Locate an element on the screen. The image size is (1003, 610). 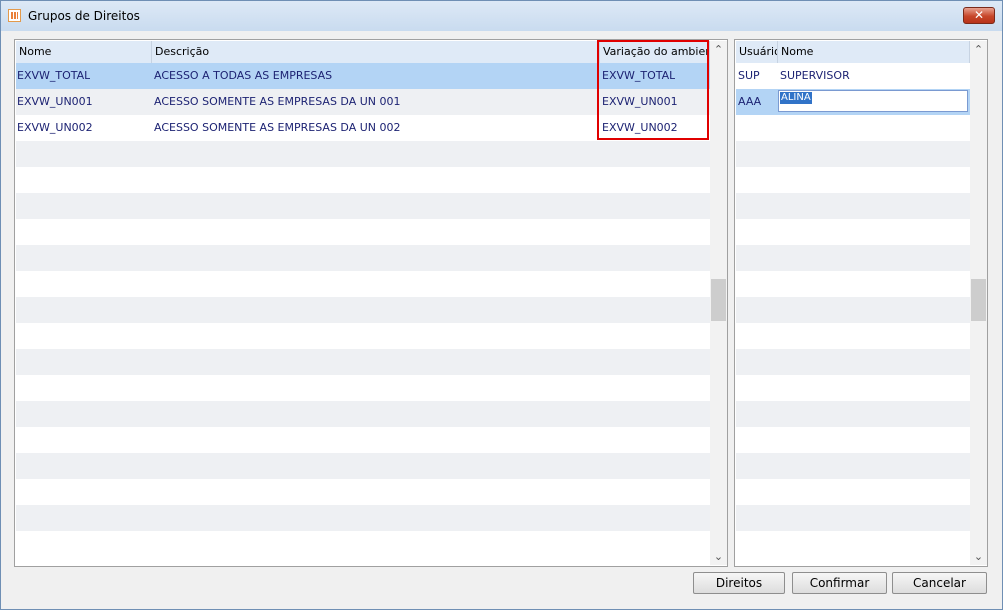
table-row: SUP SUPERVISOR is located at coordinates (853, 76).